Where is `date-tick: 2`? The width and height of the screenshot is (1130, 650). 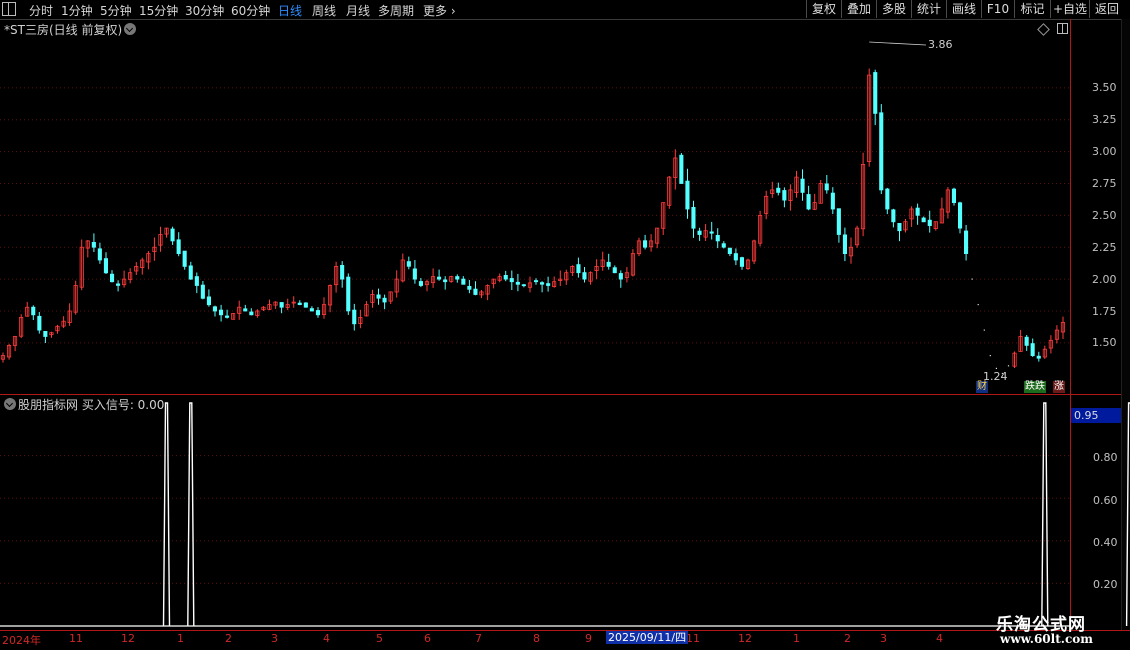
date-tick: 2 is located at coordinates (228, 638).